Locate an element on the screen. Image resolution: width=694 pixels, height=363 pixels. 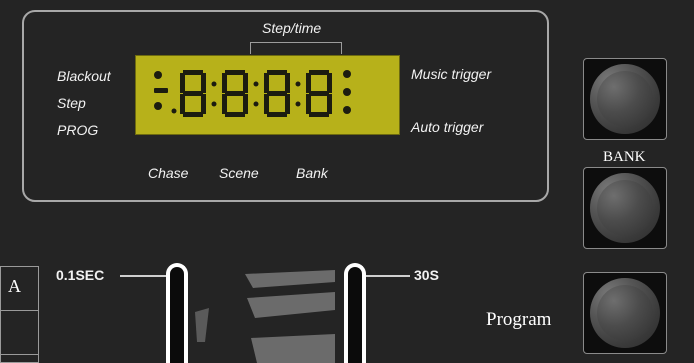
indicator-dot-top is located at coordinates (158, 75).